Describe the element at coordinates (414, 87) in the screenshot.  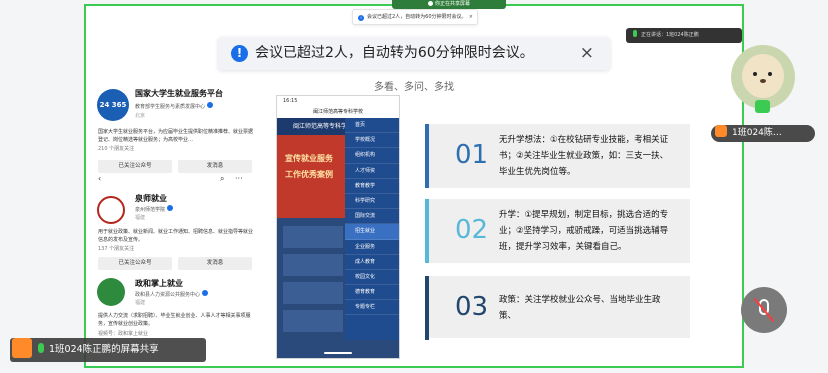
I see `slide-slogan: 多看、多问、多找` at that location.